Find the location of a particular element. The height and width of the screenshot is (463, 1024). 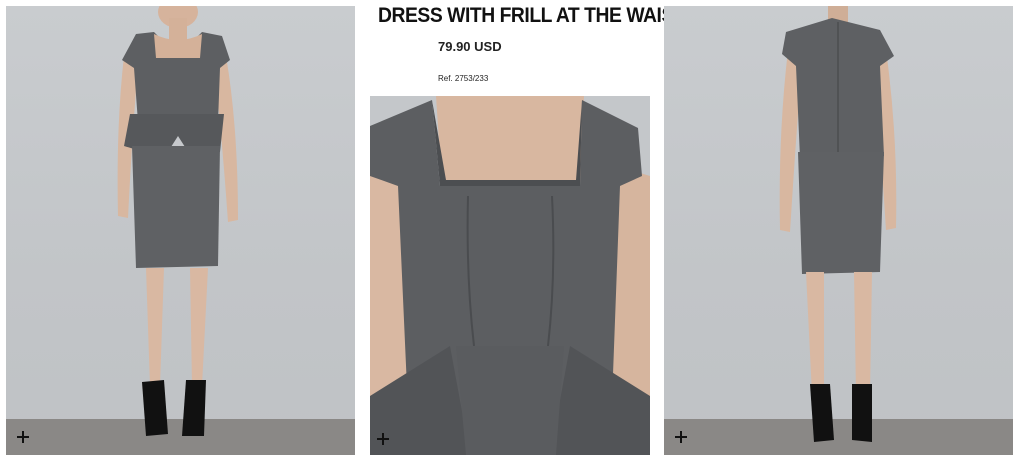

product-reference: Ref. 2753/233 is located at coordinates (463, 78).